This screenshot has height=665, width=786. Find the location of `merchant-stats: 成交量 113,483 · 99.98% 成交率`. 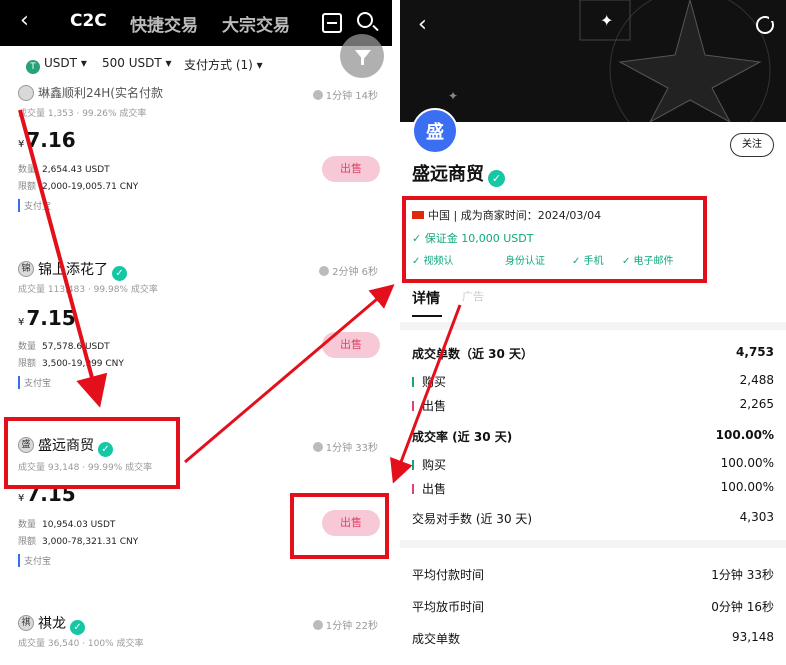

merchant-stats: 成交量 113,483 · 99.98% 成交率 is located at coordinates (88, 290).